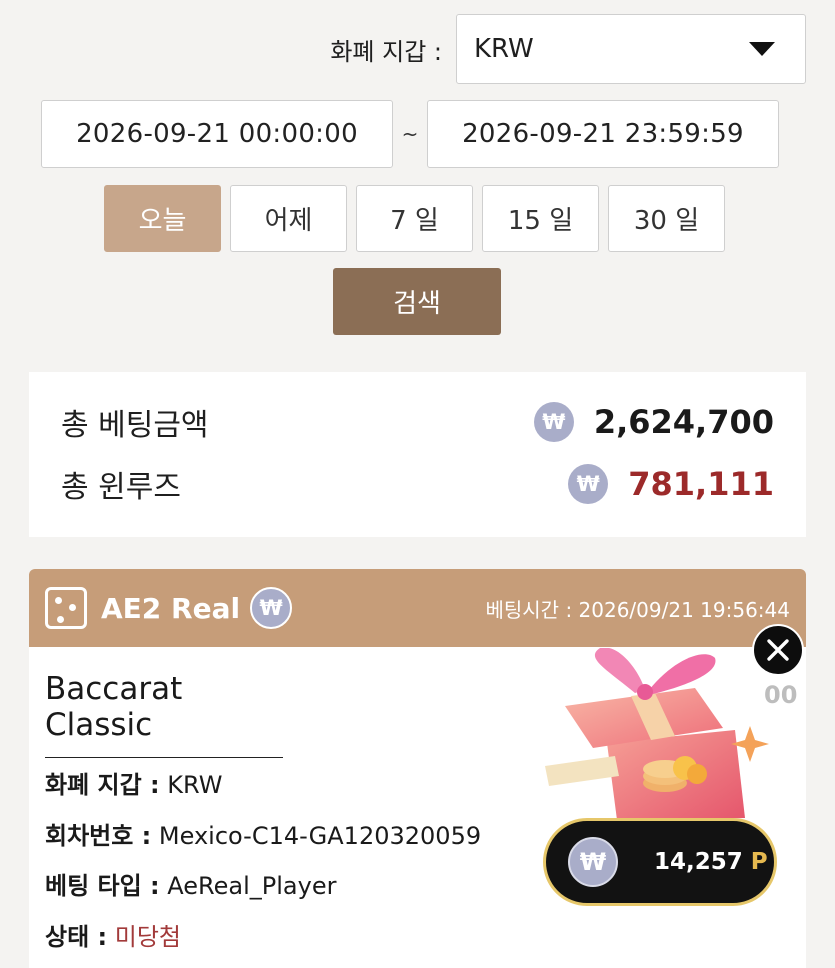  Describe the element at coordinates (76, 937) in the screenshot. I see `detail-status-key: 상태 :` at that location.